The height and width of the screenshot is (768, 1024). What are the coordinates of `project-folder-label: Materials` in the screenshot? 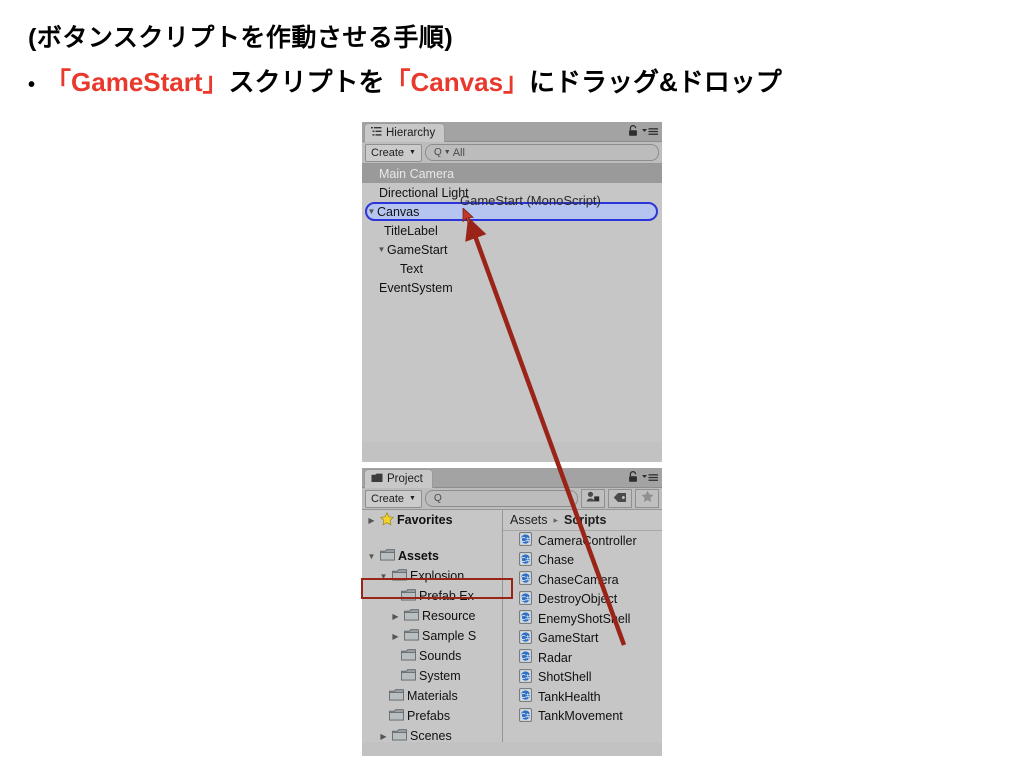 It's located at (432, 696).